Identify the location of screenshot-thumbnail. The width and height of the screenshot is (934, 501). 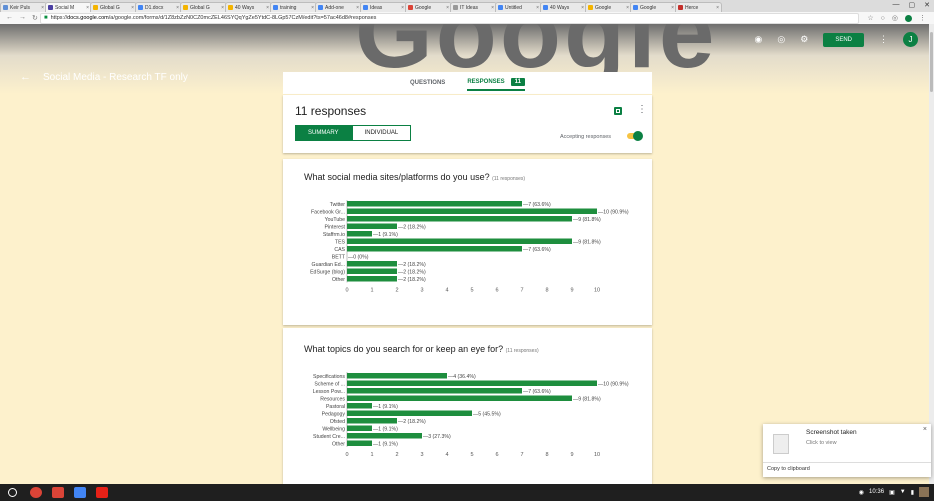
(781, 444).